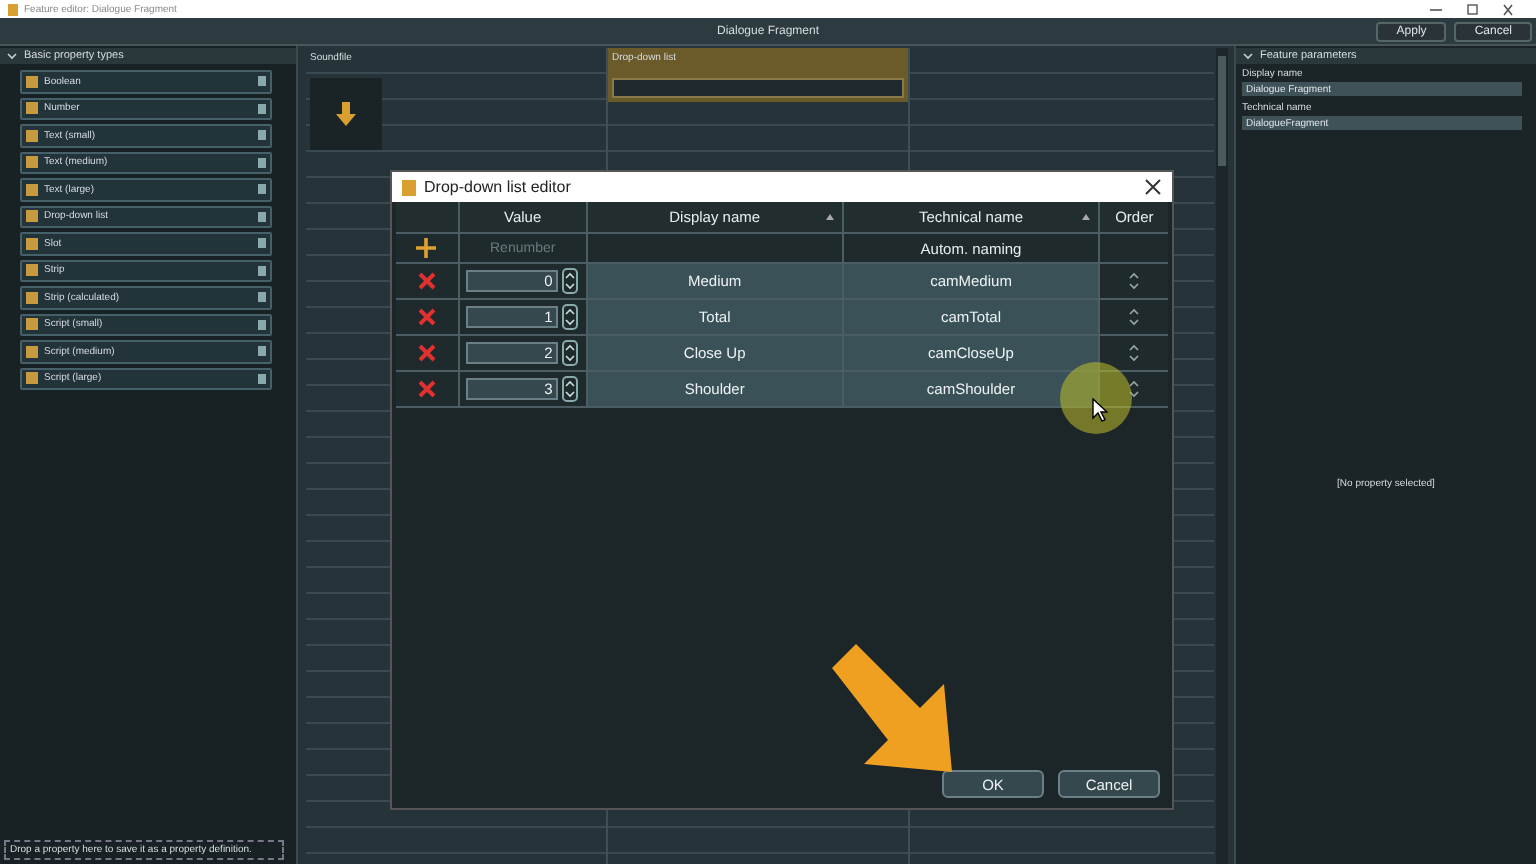 Image resolution: width=1536 pixels, height=864 pixels. What do you see at coordinates (426, 248) in the screenshot?
I see `add-icon` at bounding box center [426, 248].